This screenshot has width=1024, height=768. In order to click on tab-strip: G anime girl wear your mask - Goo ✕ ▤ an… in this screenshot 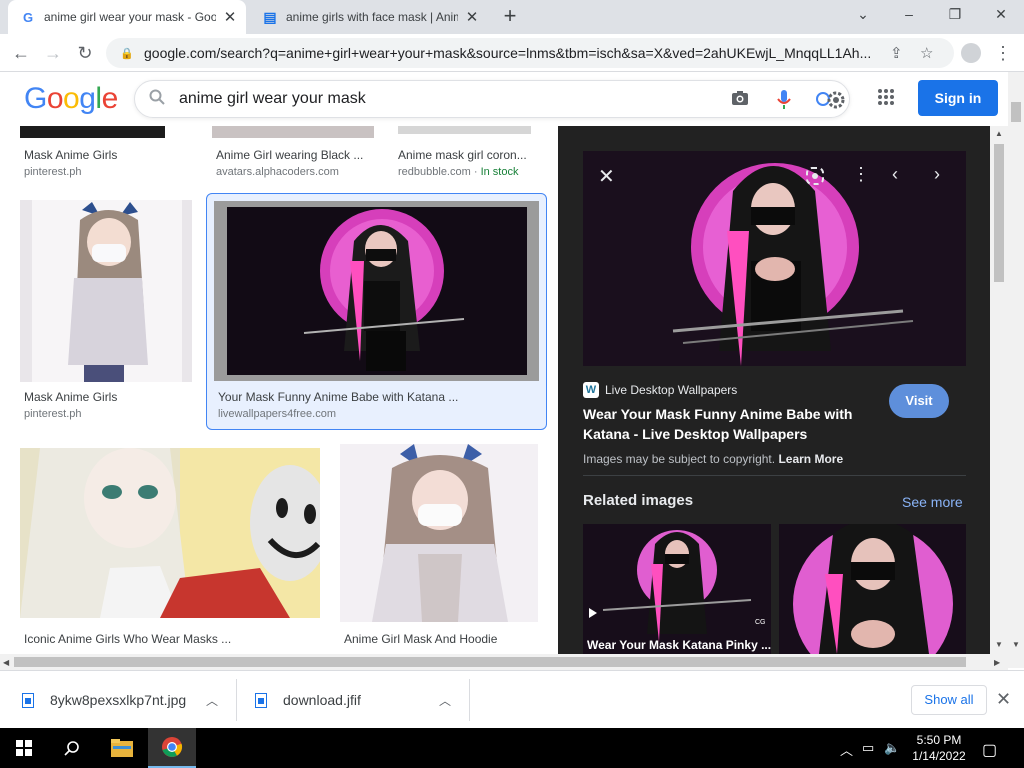, I will do `click(512, 17)`.